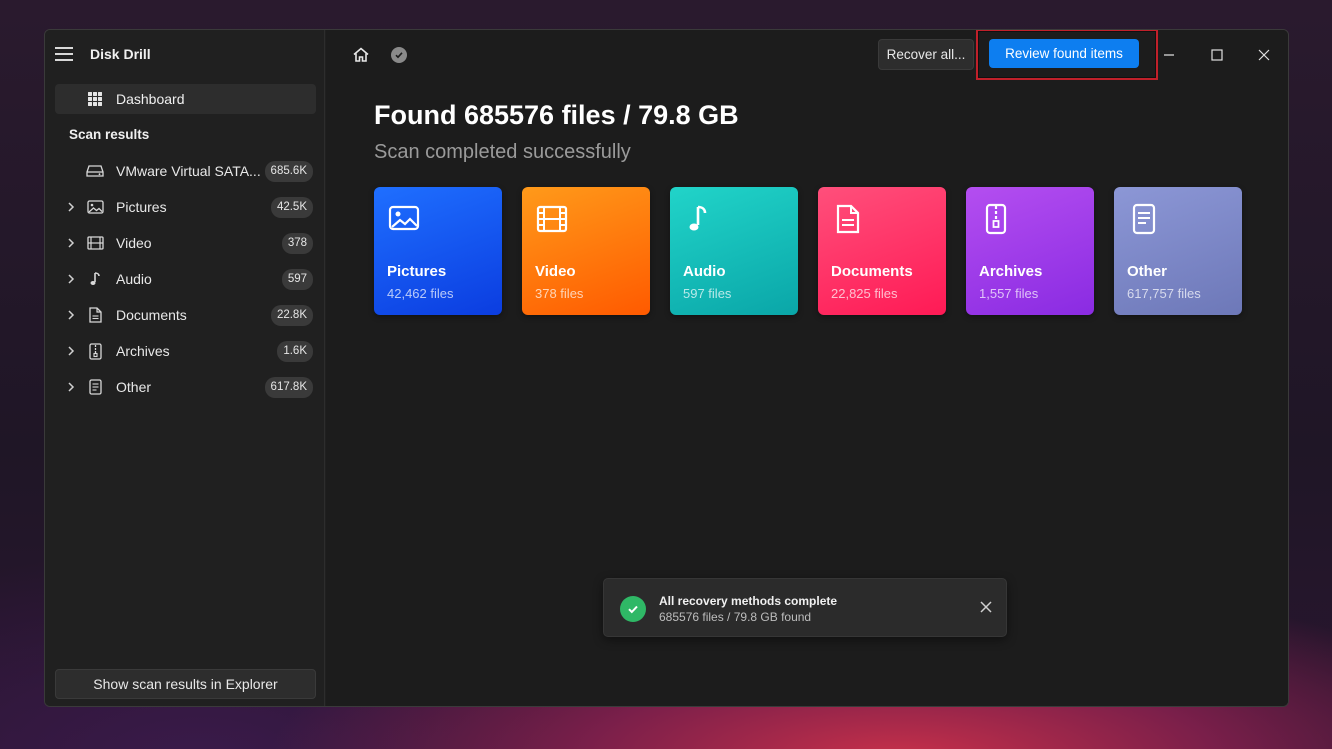  Describe the element at coordinates (185, 99) in the screenshot. I see `sidebar-item-dashboard: Dashboard` at that location.